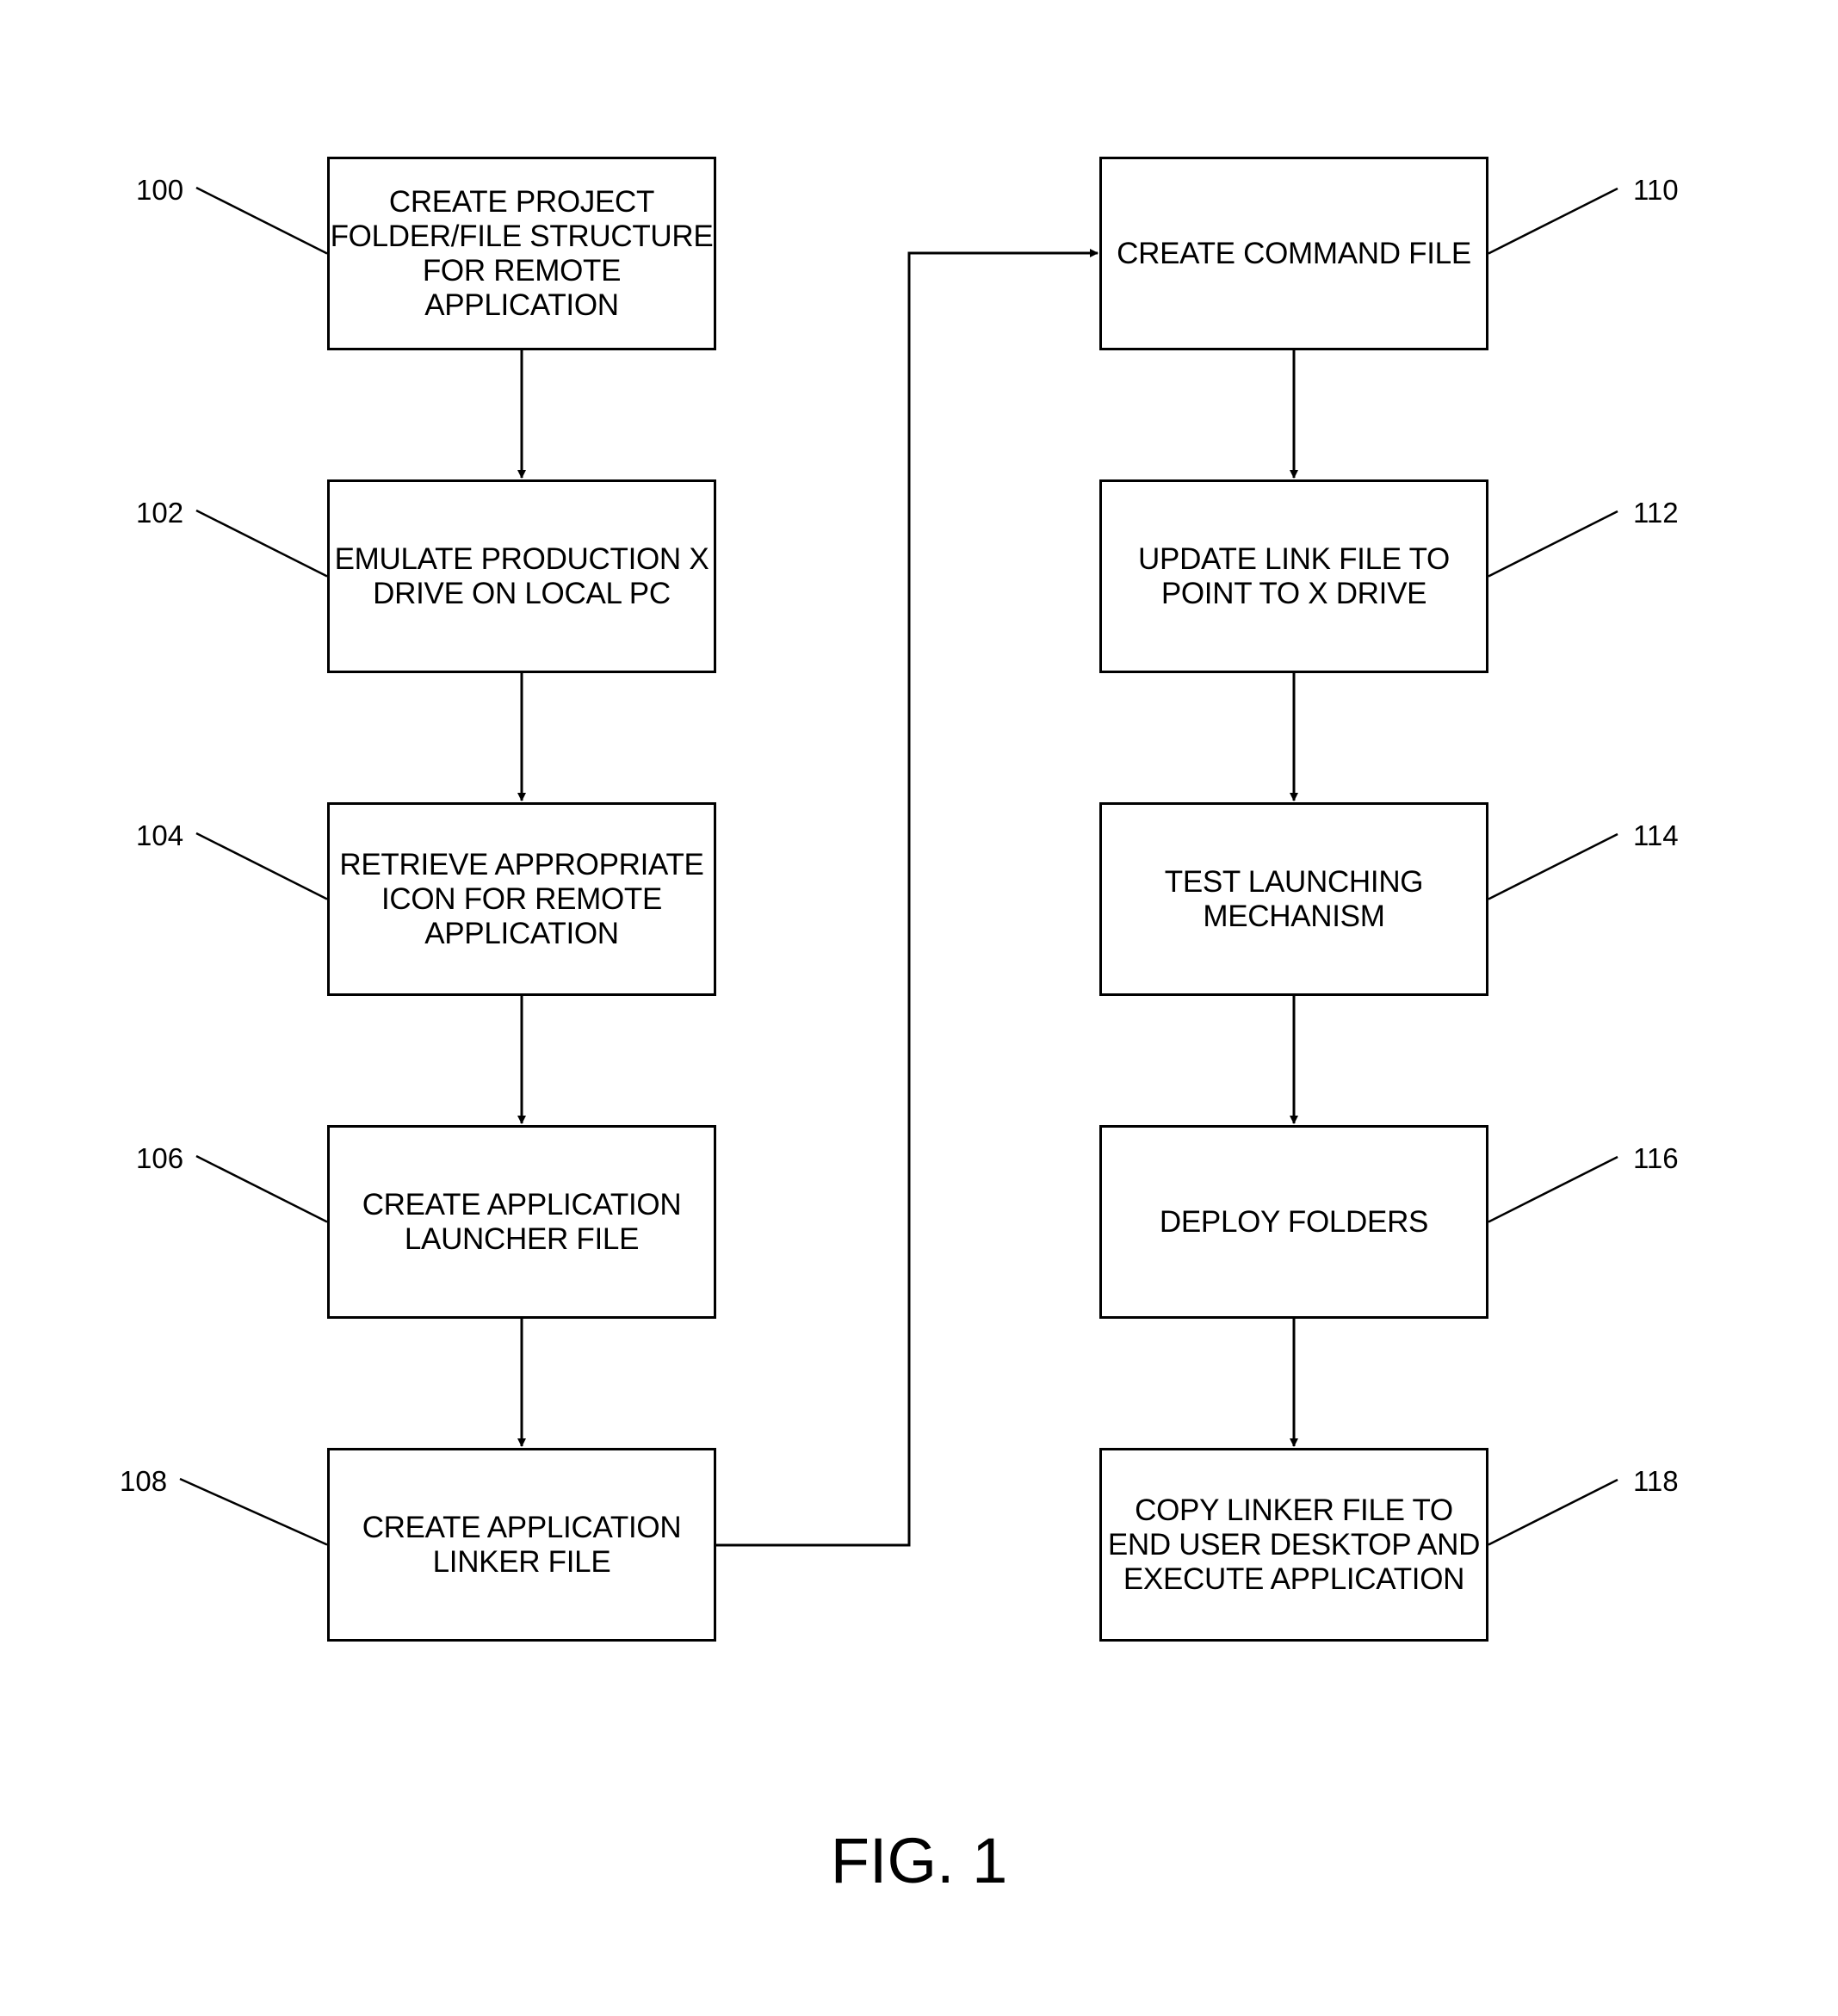  I want to click on step-text-116: DEPLOY FOLDERS, so click(1294, 1221).